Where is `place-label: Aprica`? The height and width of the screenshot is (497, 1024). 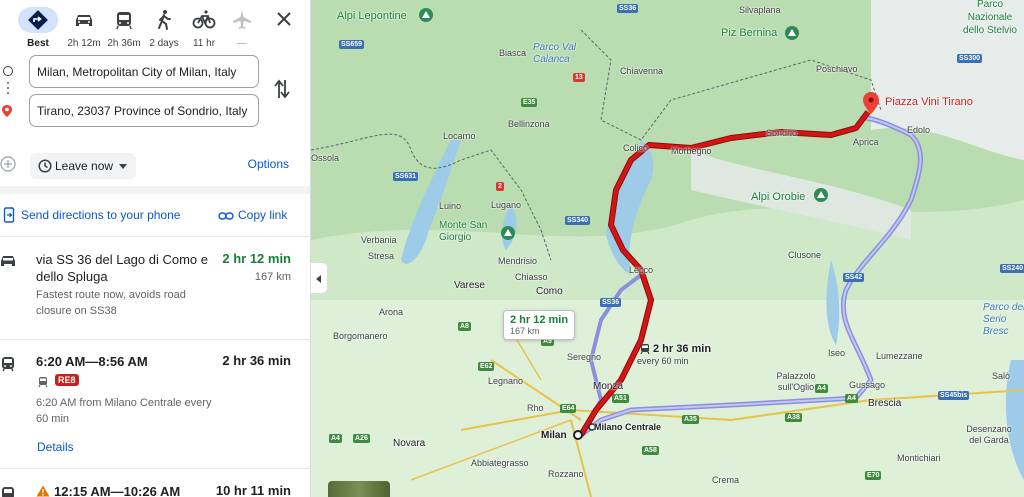 place-label: Aprica is located at coordinates (866, 142).